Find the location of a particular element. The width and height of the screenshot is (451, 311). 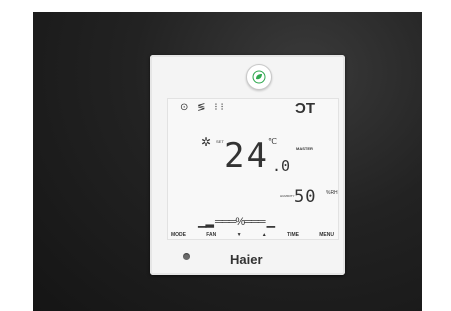

up-button: ▲ is located at coordinates (264, 235).